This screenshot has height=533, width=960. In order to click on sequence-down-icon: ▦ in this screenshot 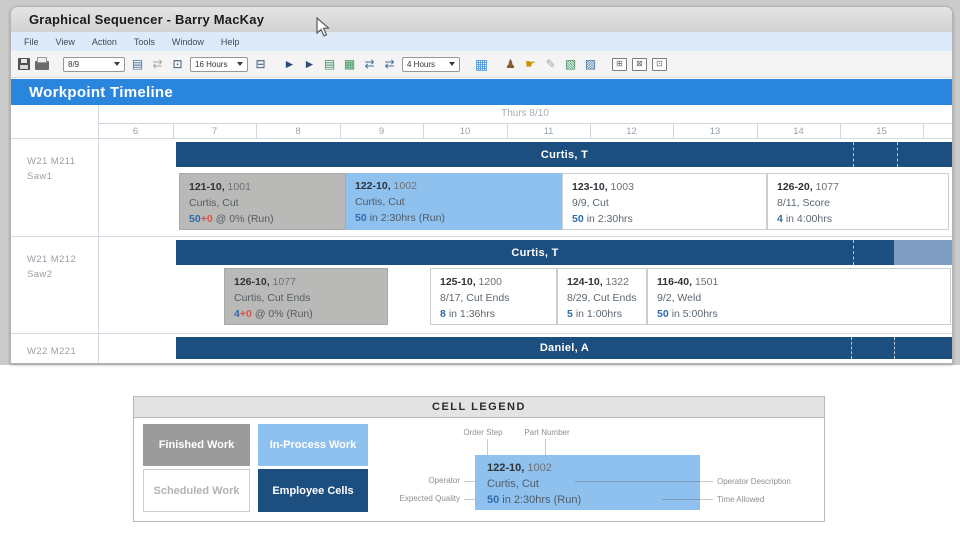, I will do `click(349, 64)`.